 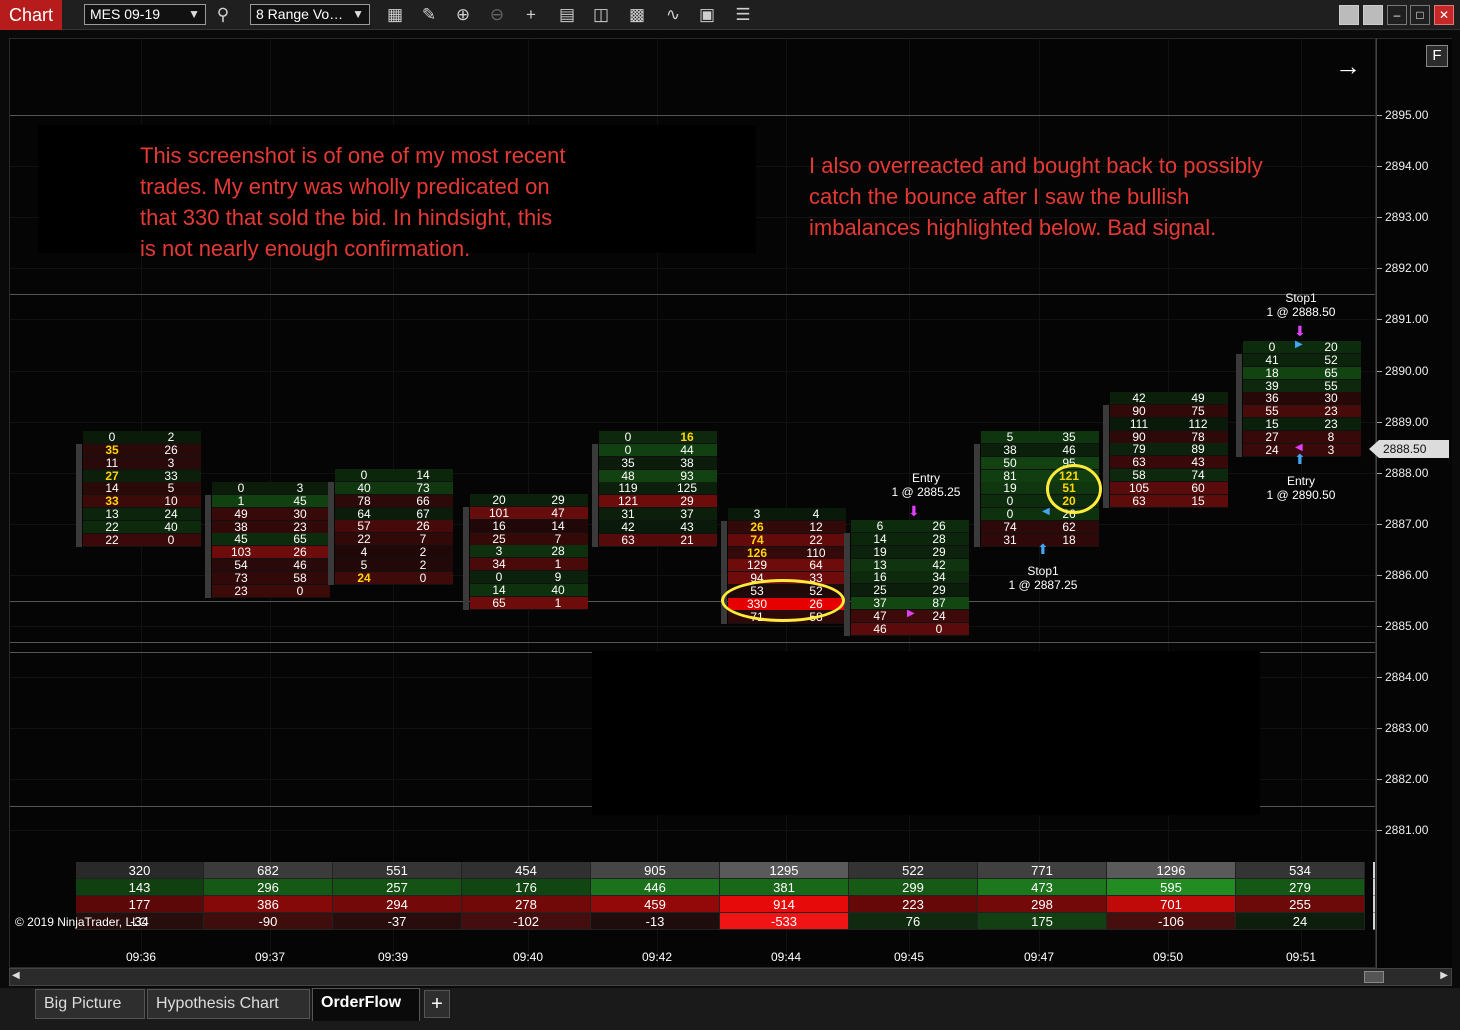 What do you see at coordinates (463, 15) in the screenshot?
I see `zoom-in-icon: ⊕` at bounding box center [463, 15].